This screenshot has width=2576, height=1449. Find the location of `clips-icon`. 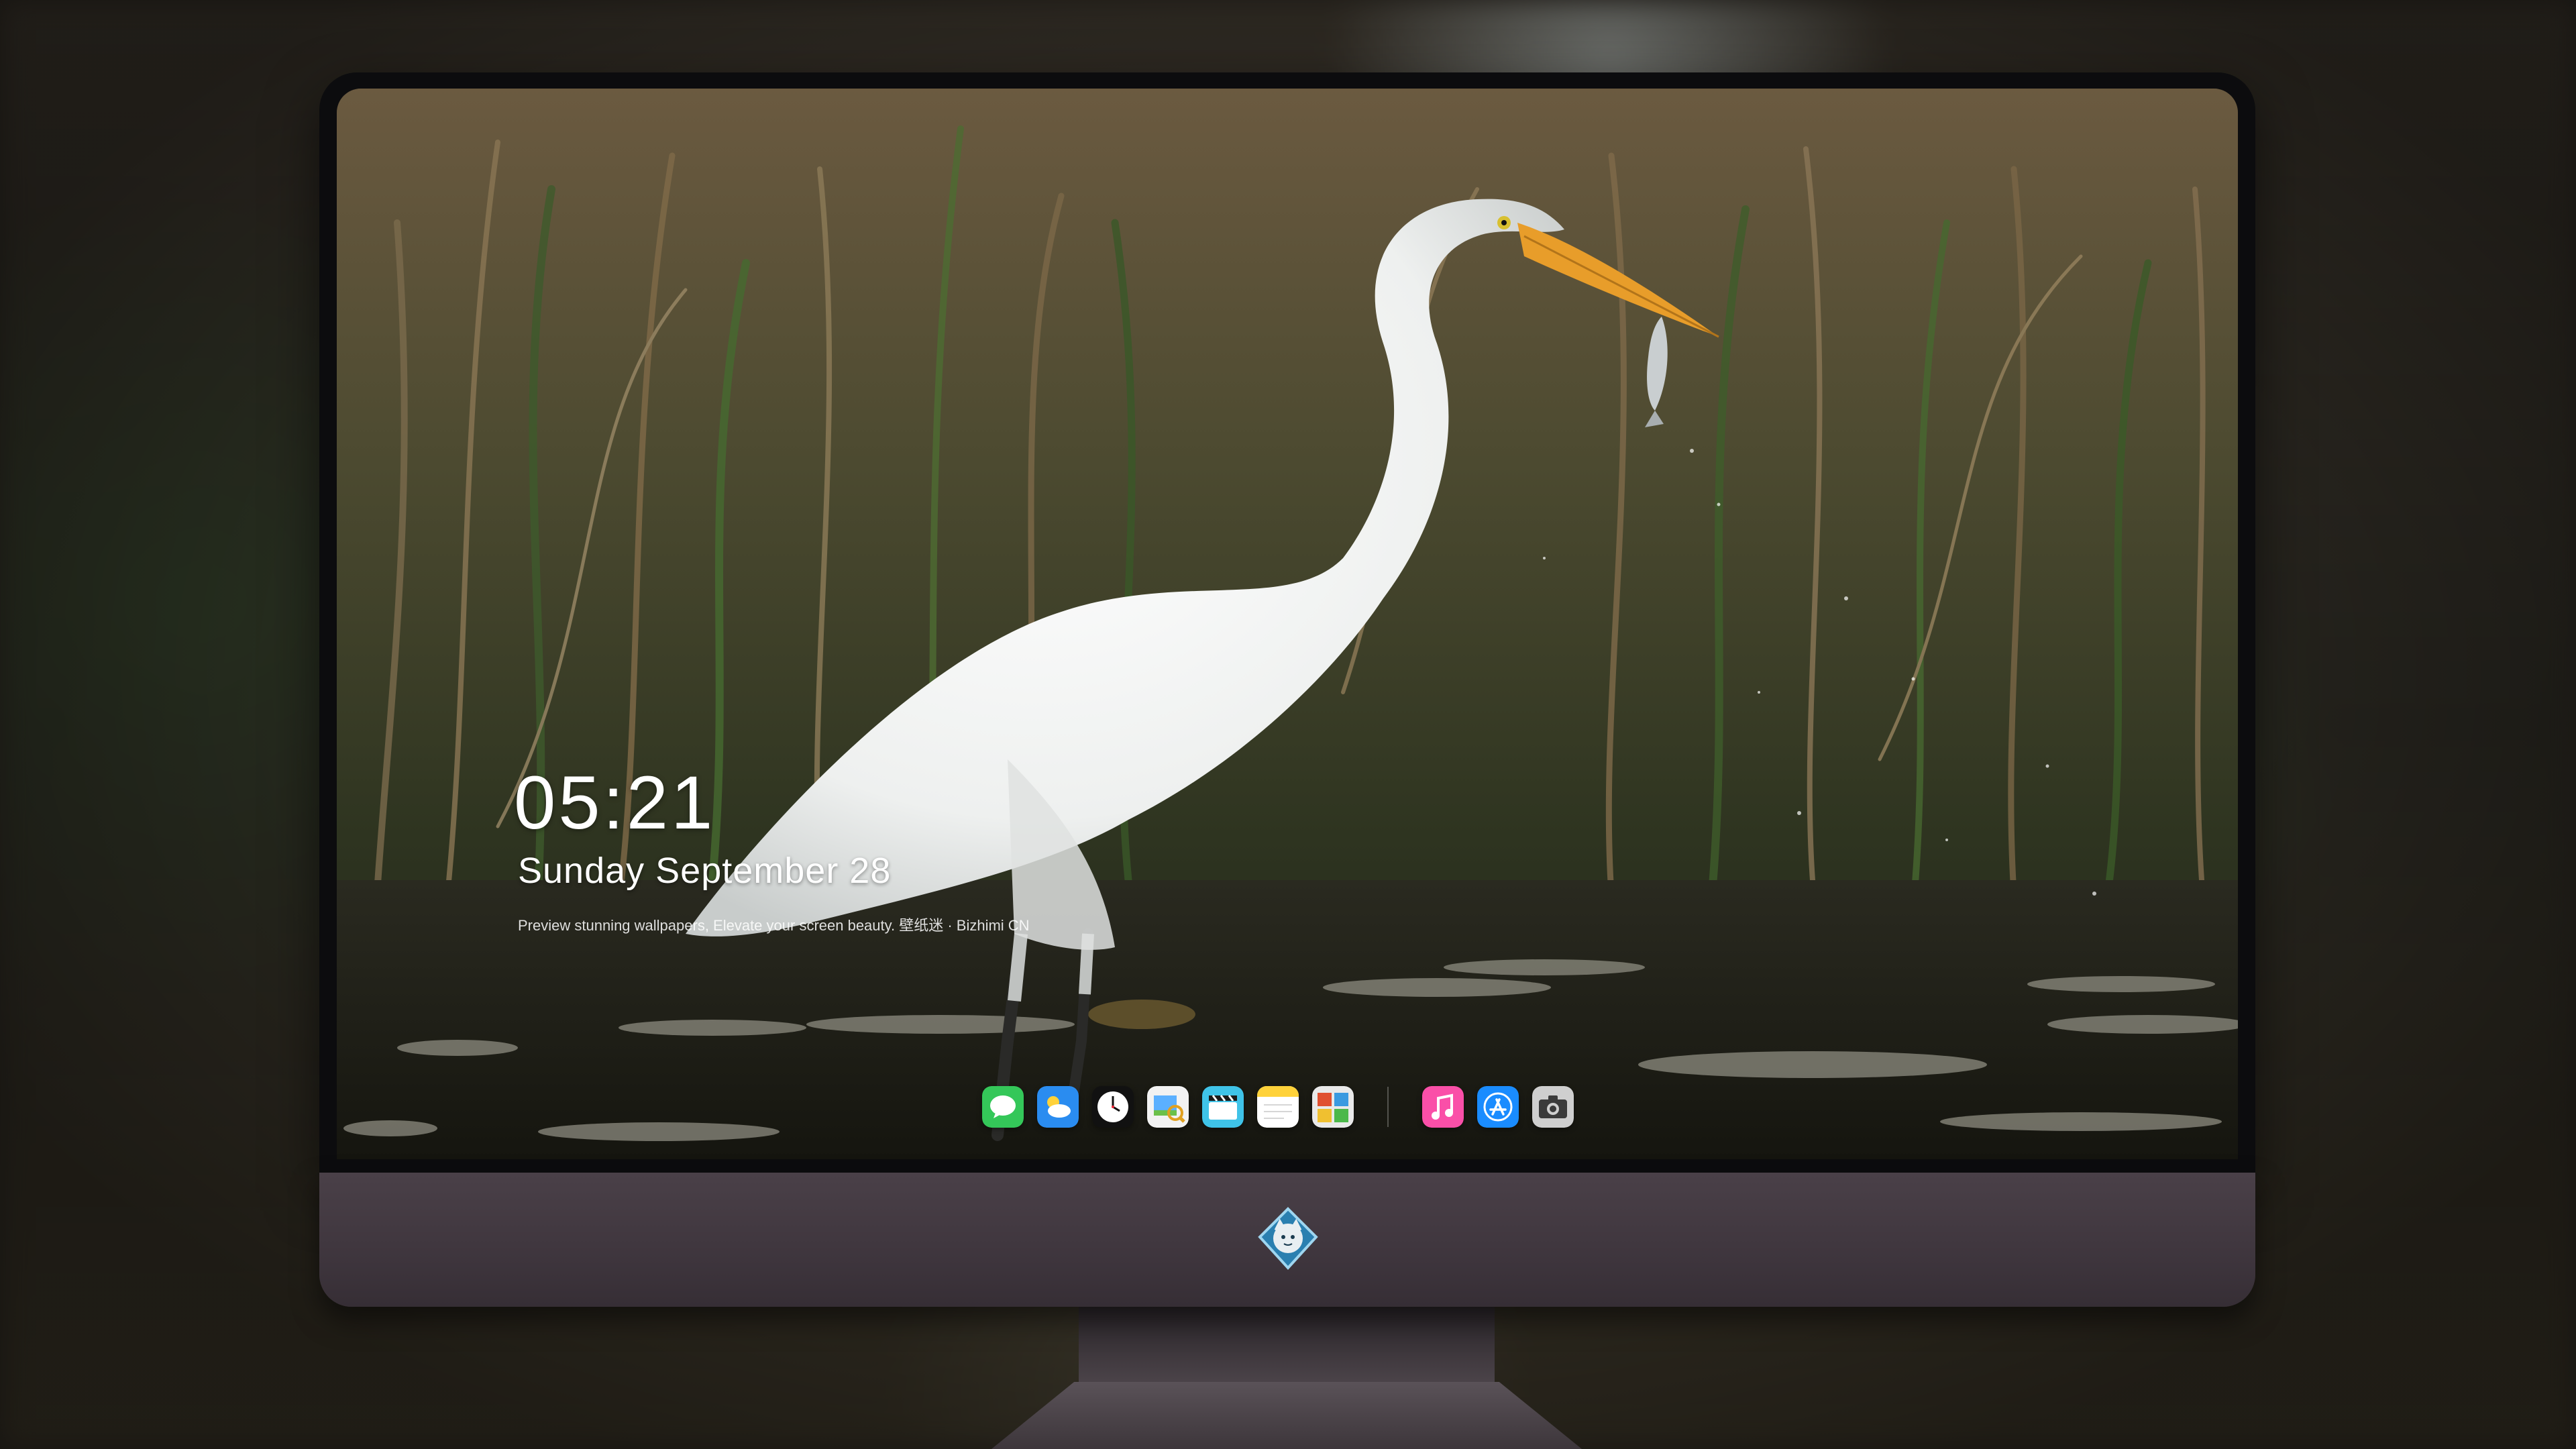

clips-icon is located at coordinates (1223, 1107).